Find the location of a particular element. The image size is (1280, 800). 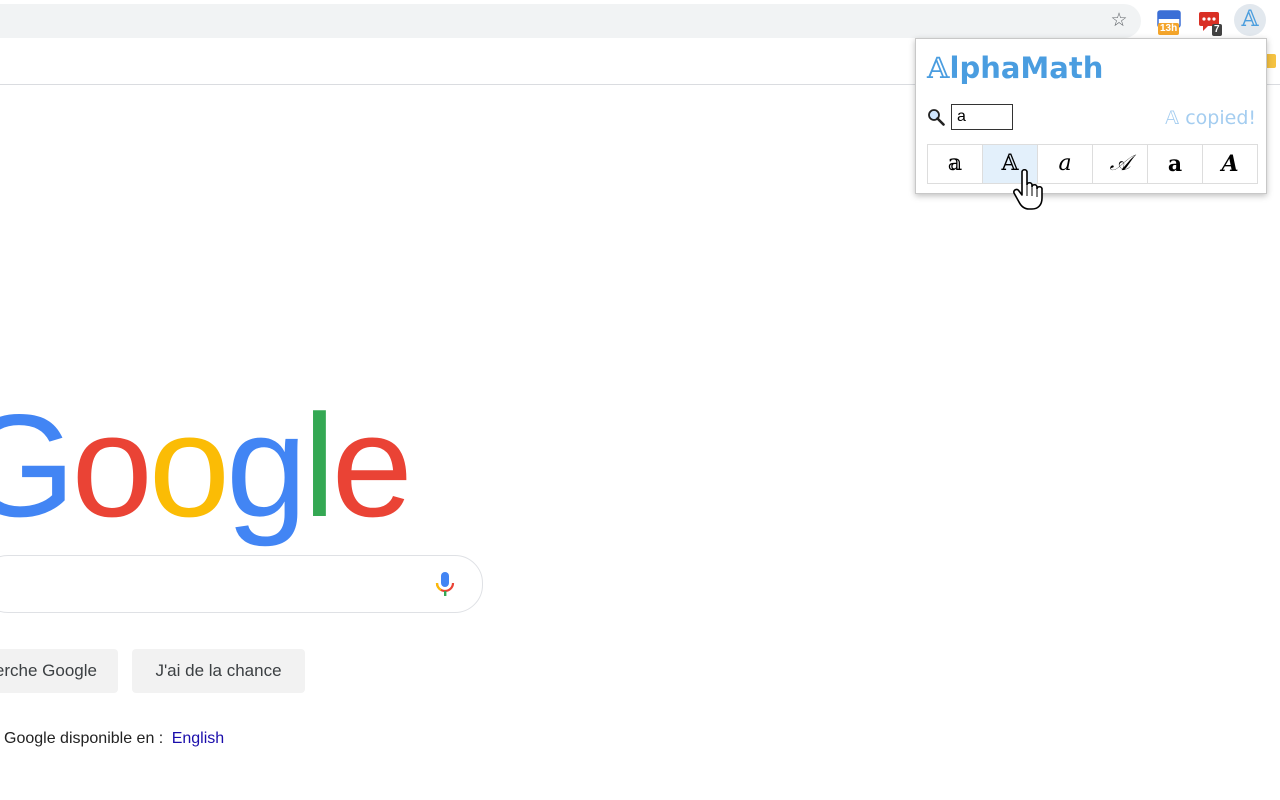

search-icon is located at coordinates (936, 117).